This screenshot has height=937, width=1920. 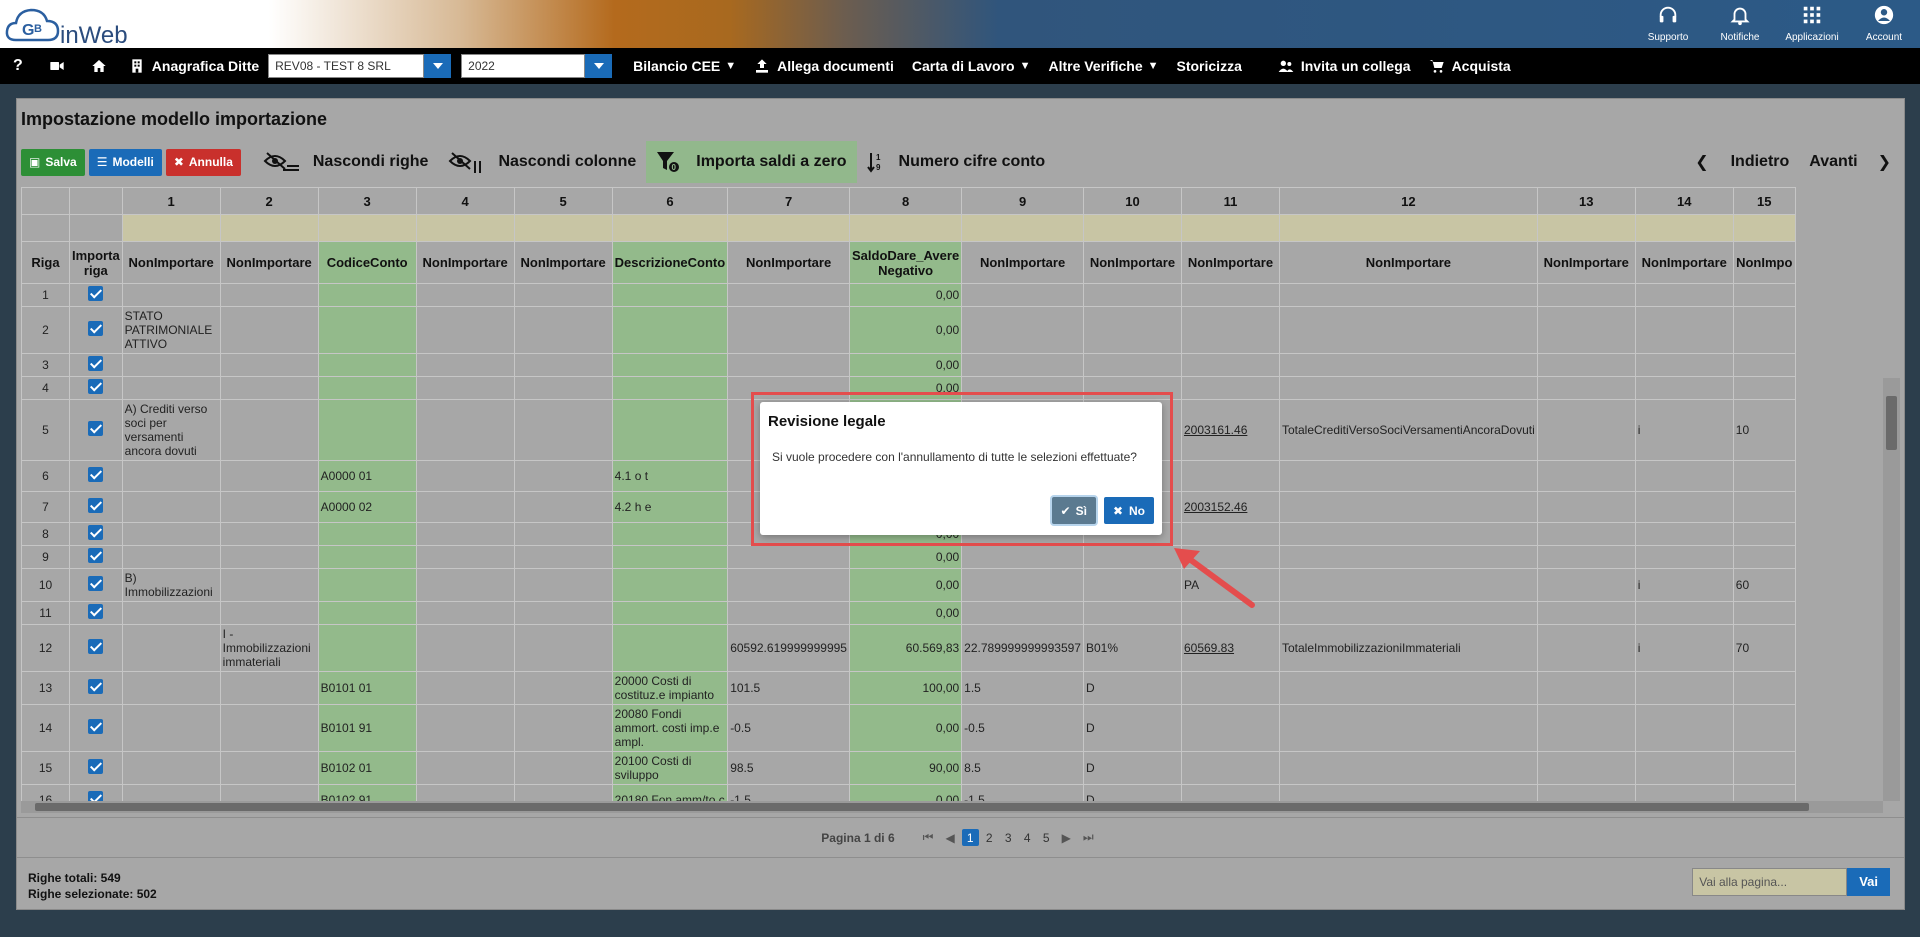 I want to click on page-button-1: 1, so click(x=970, y=837).